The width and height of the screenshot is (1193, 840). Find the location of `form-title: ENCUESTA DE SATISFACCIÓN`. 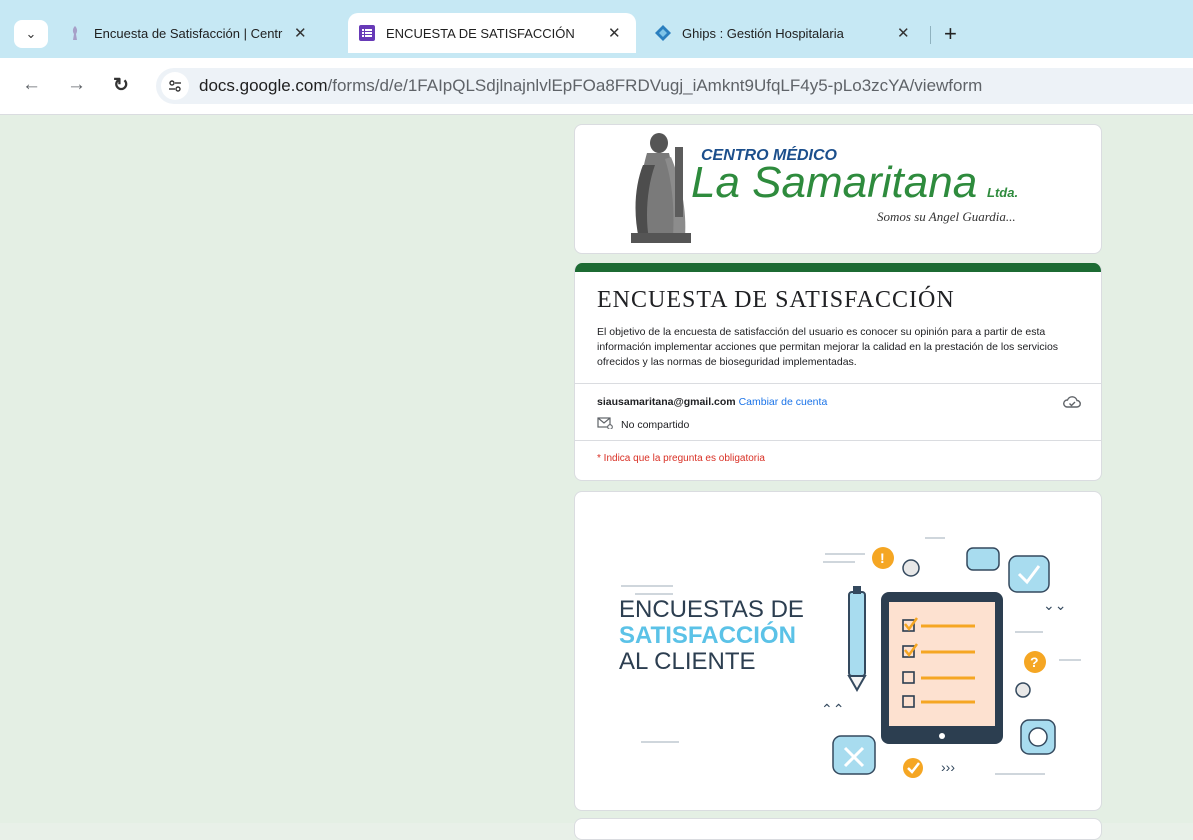

form-title: ENCUESTA DE SATISFACCIÓN is located at coordinates (776, 300).